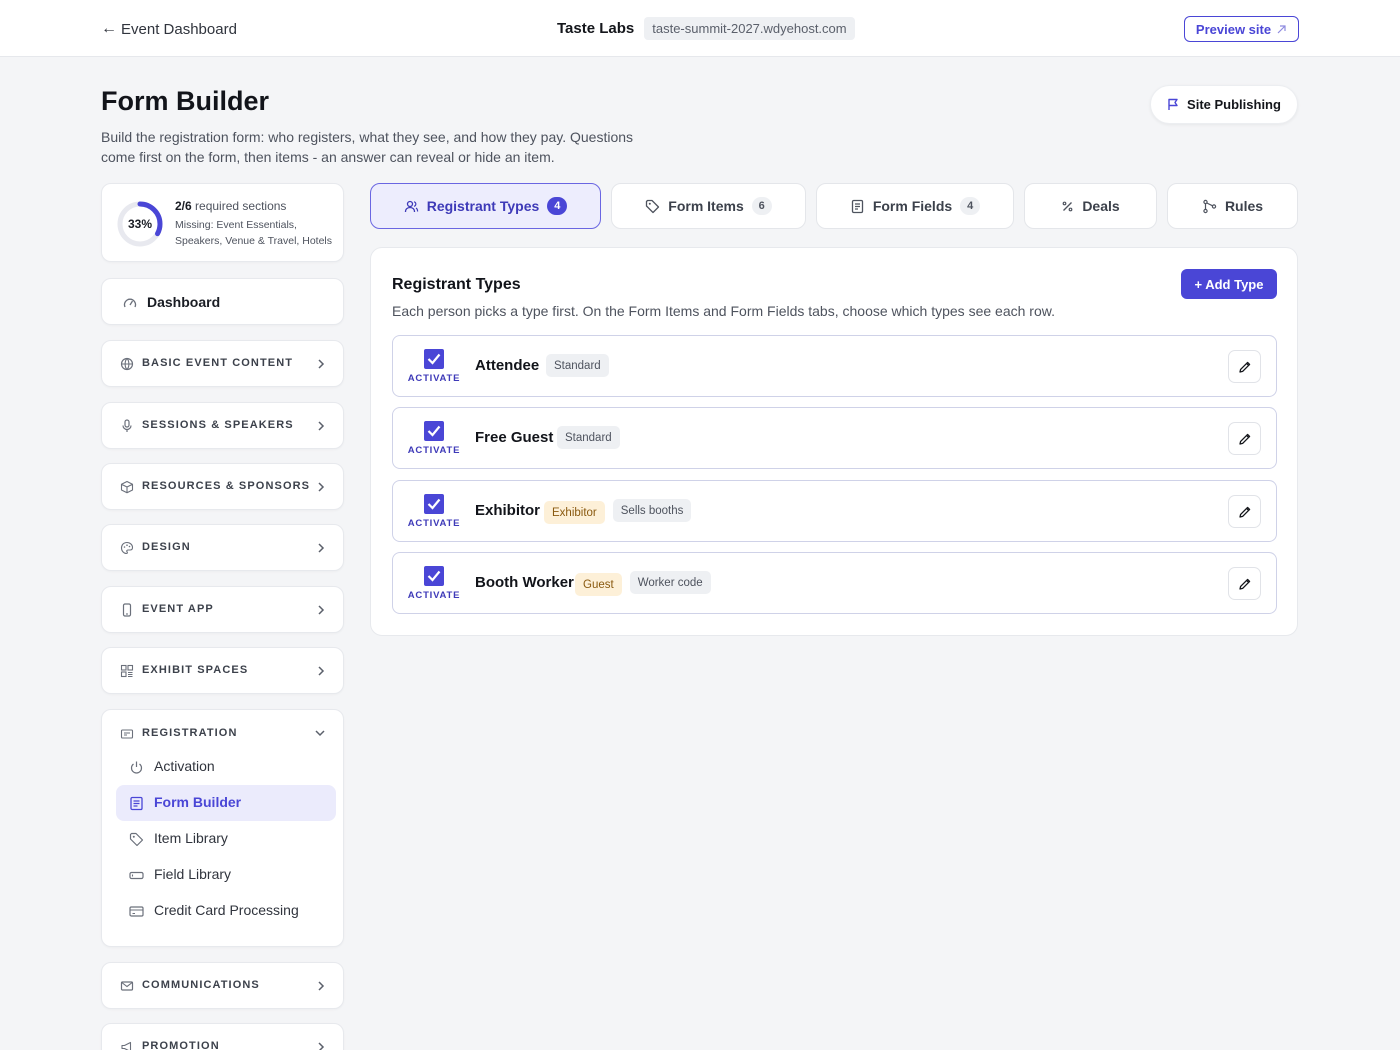 The height and width of the screenshot is (1050, 1400). Describe the element at coordinates (222, 425) in the screenshot. I see `sidebar-section-sessions-speakers: SESSIONS & SPEAKERS` at that location.